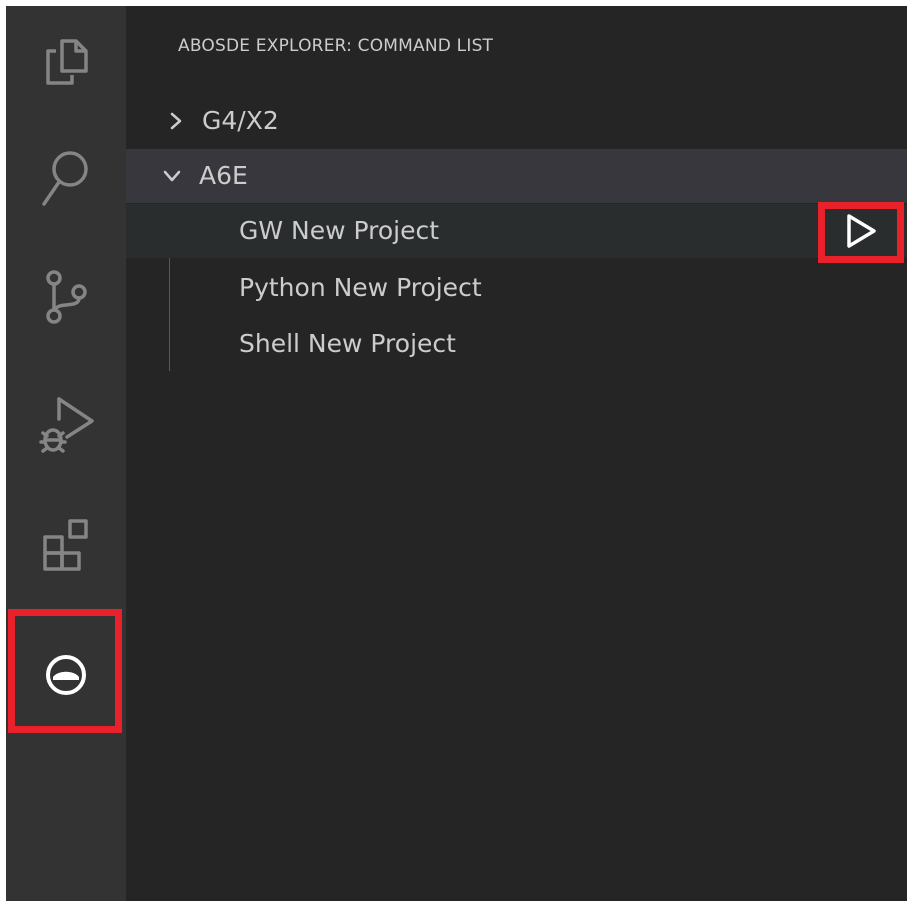  I want to click on search-icon, so click(66, 179).